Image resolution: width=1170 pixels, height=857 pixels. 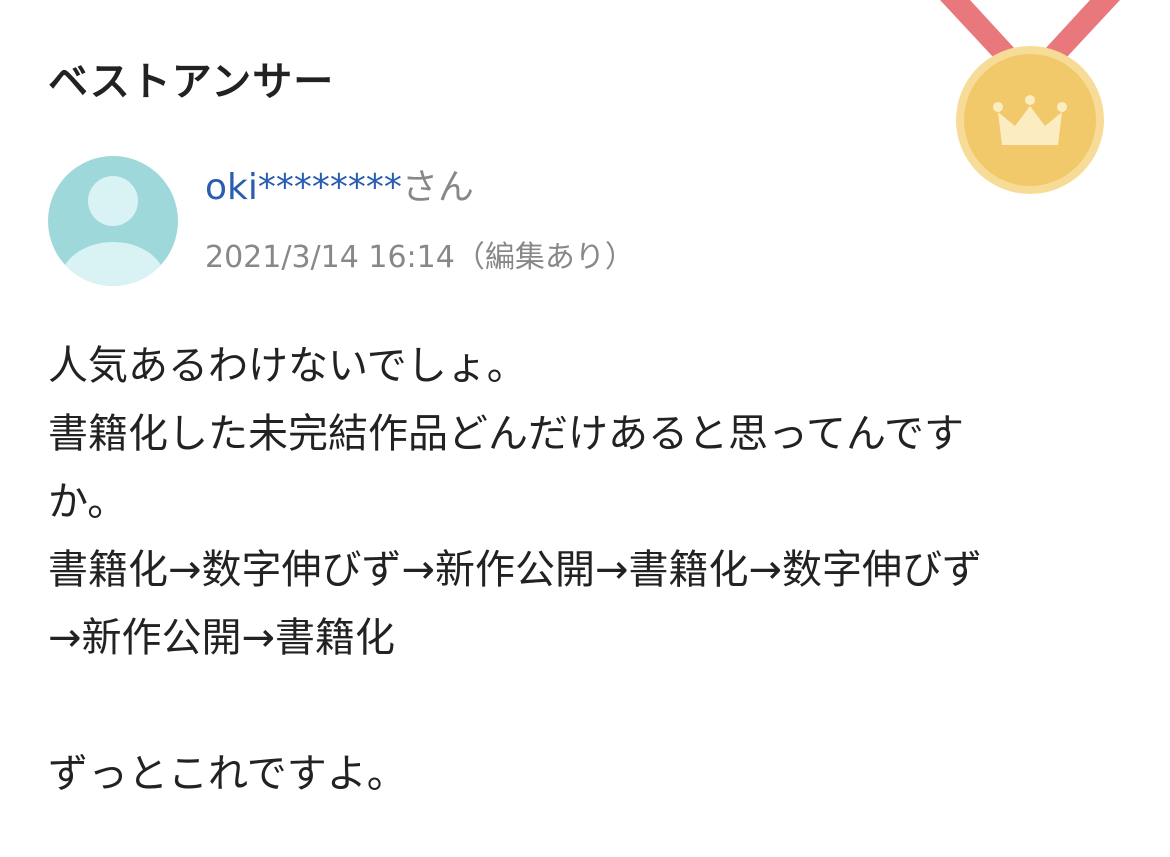 What do you see at coordinates (88, 502) in the screenshot?
I see `answer-line: か。` at bounding box center [88, 502].